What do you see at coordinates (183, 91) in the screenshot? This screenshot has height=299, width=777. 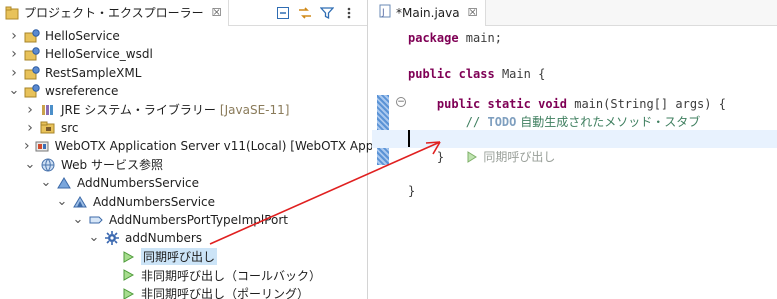 I see `tree-item: ⌄ wsreference` at bounding box center [183, 91].